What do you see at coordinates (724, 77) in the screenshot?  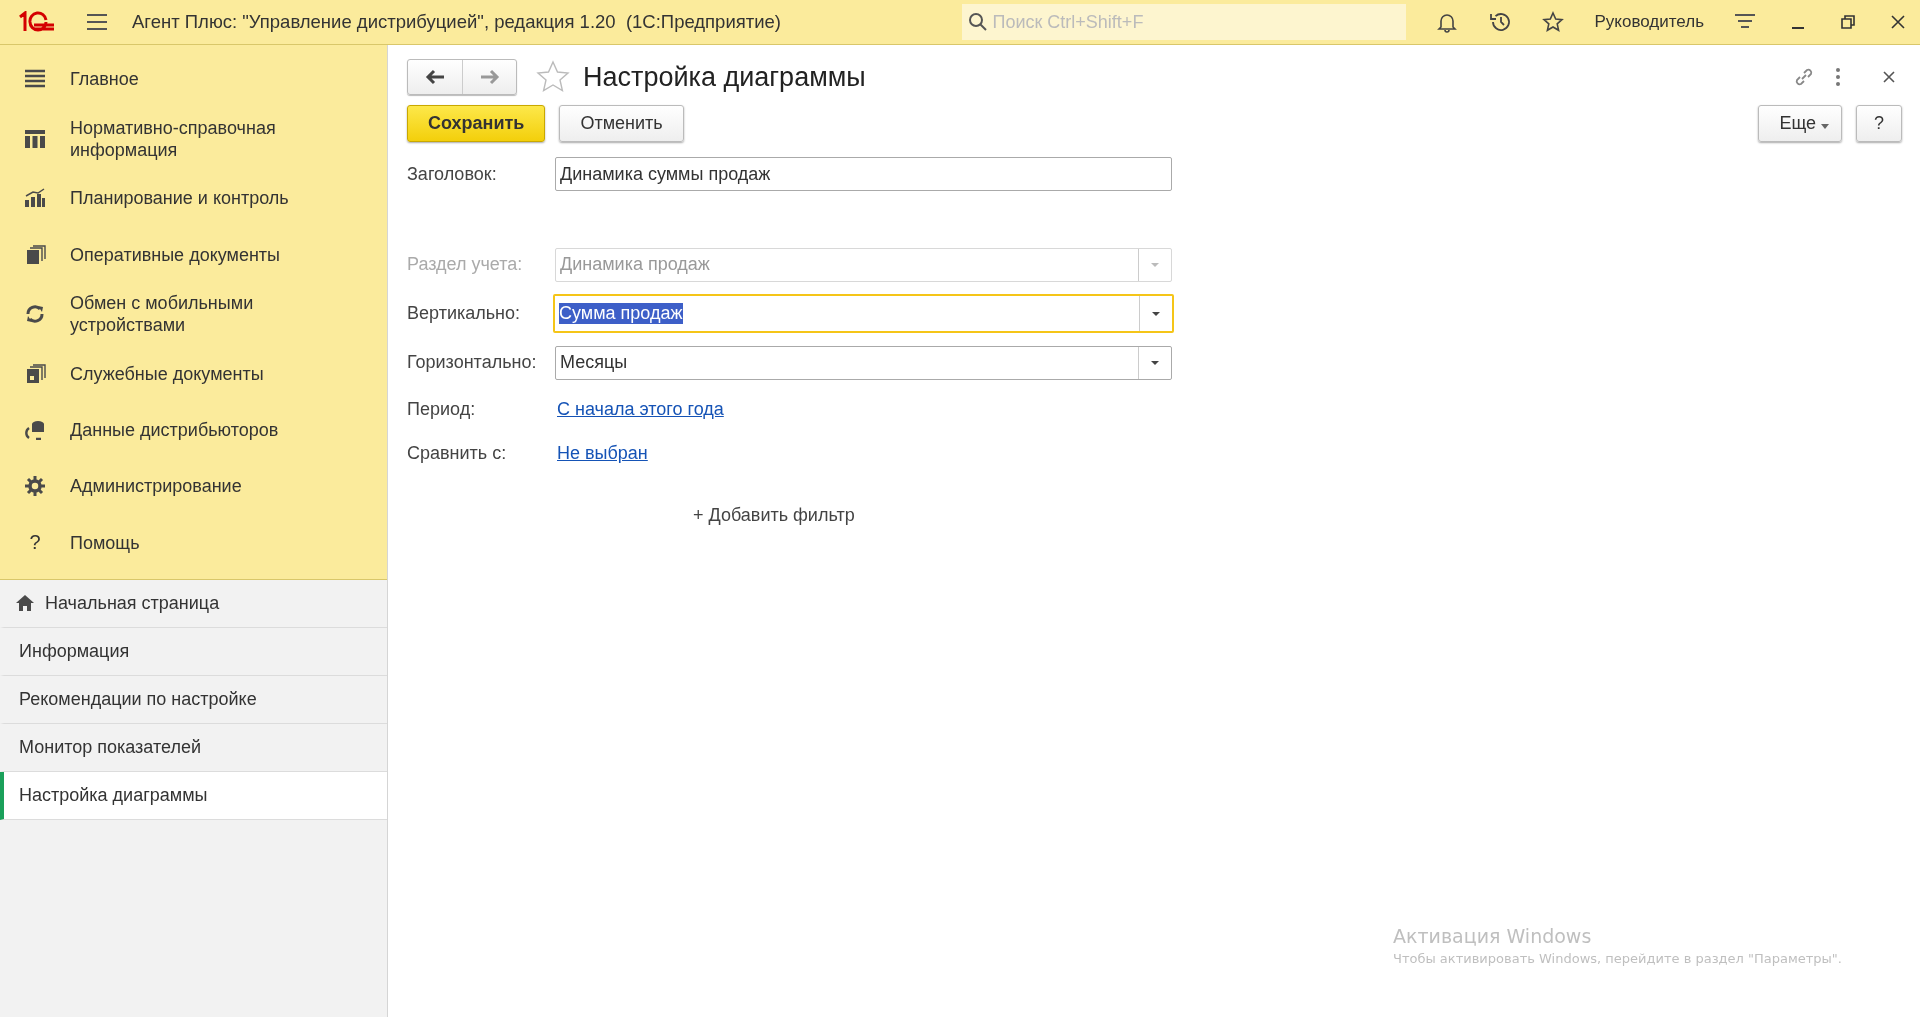 I see `form-title: Настройка диаграммы` at bounding box center [724, 77].